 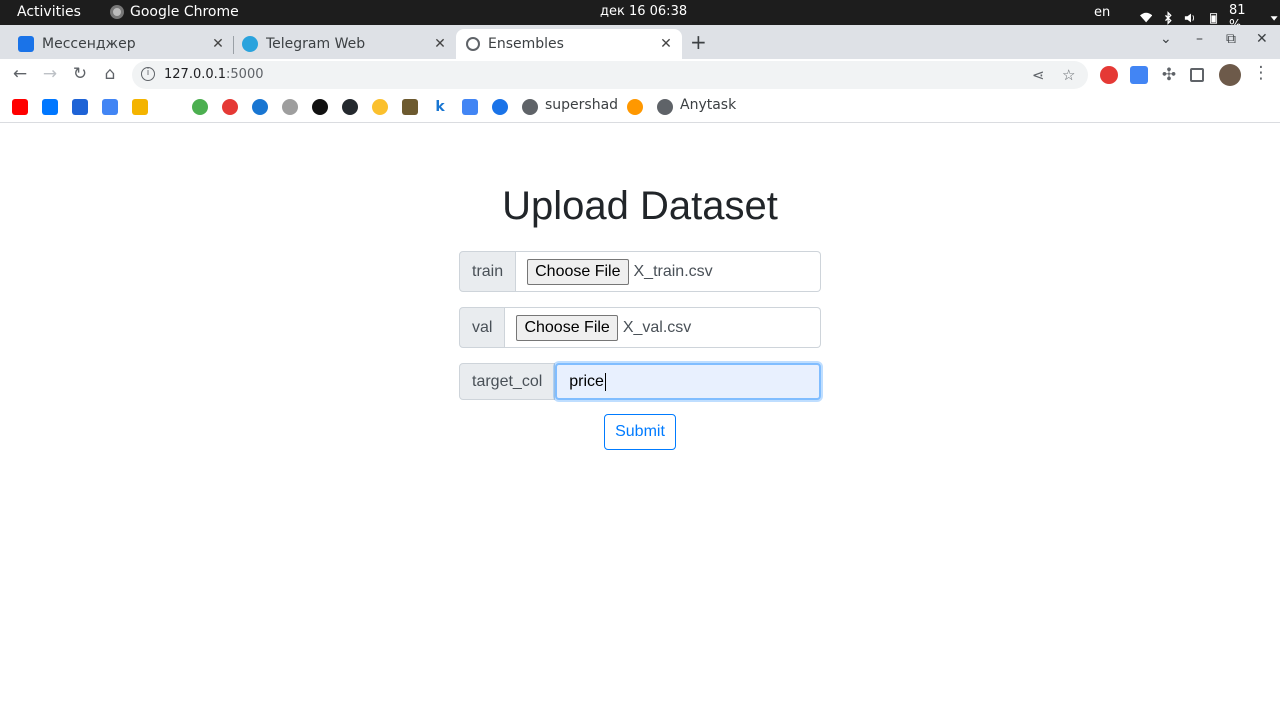 What do you see at coordinates (657, 327) in the screenshot?
I see `val-file-name: X_val.csv` at bounding box center [657, 327].